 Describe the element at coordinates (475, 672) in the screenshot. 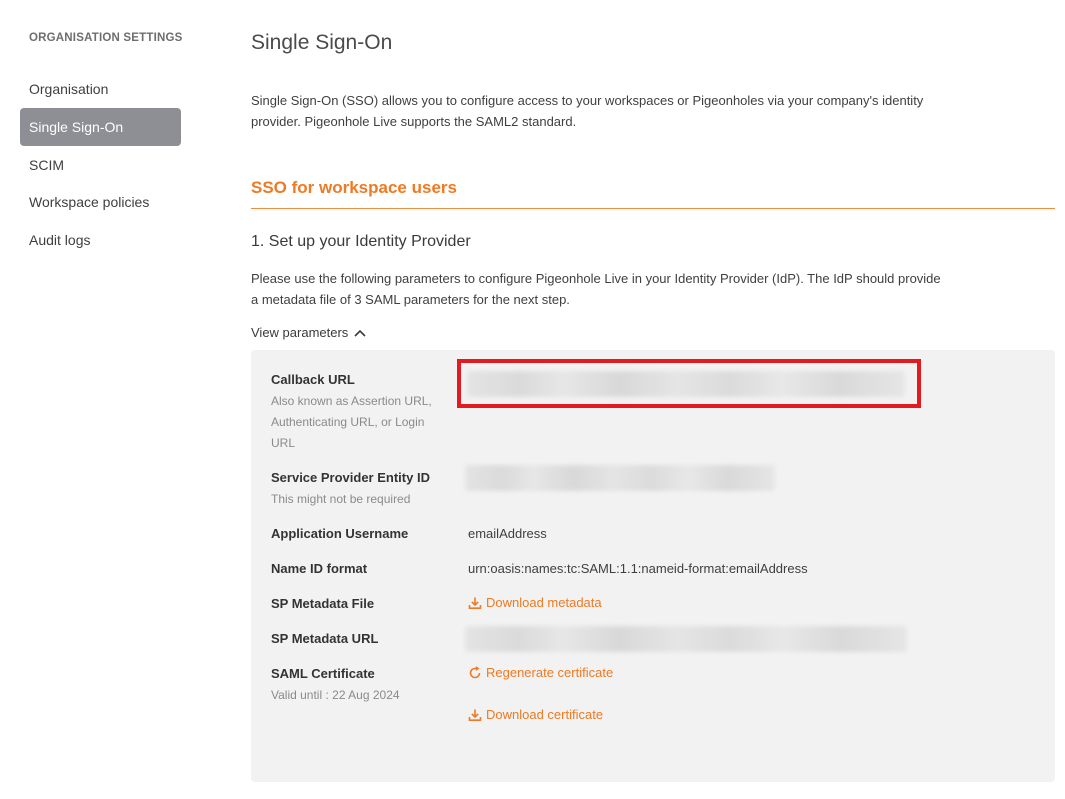

I see `refresh-icon` at that location.